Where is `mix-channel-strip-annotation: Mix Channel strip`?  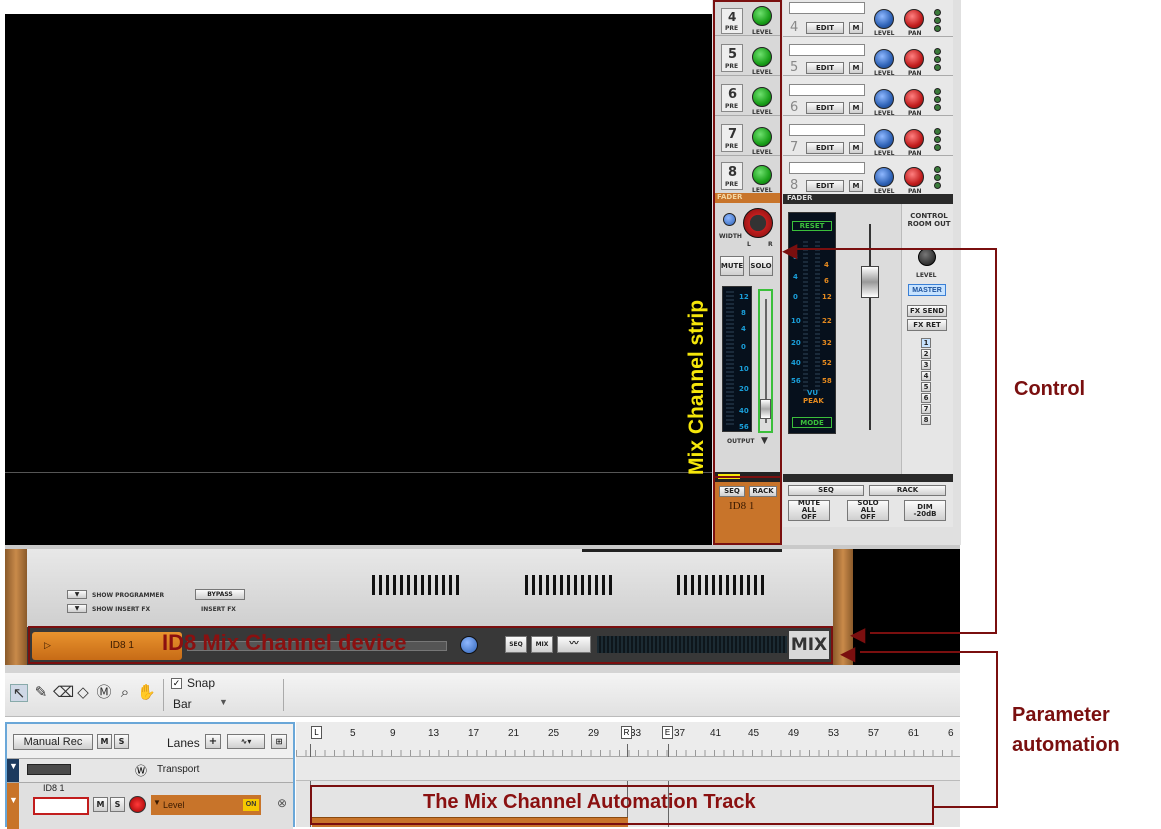
mix-channel-strip-annotation: Mix Channel strip is located at coordinates (696, 387).